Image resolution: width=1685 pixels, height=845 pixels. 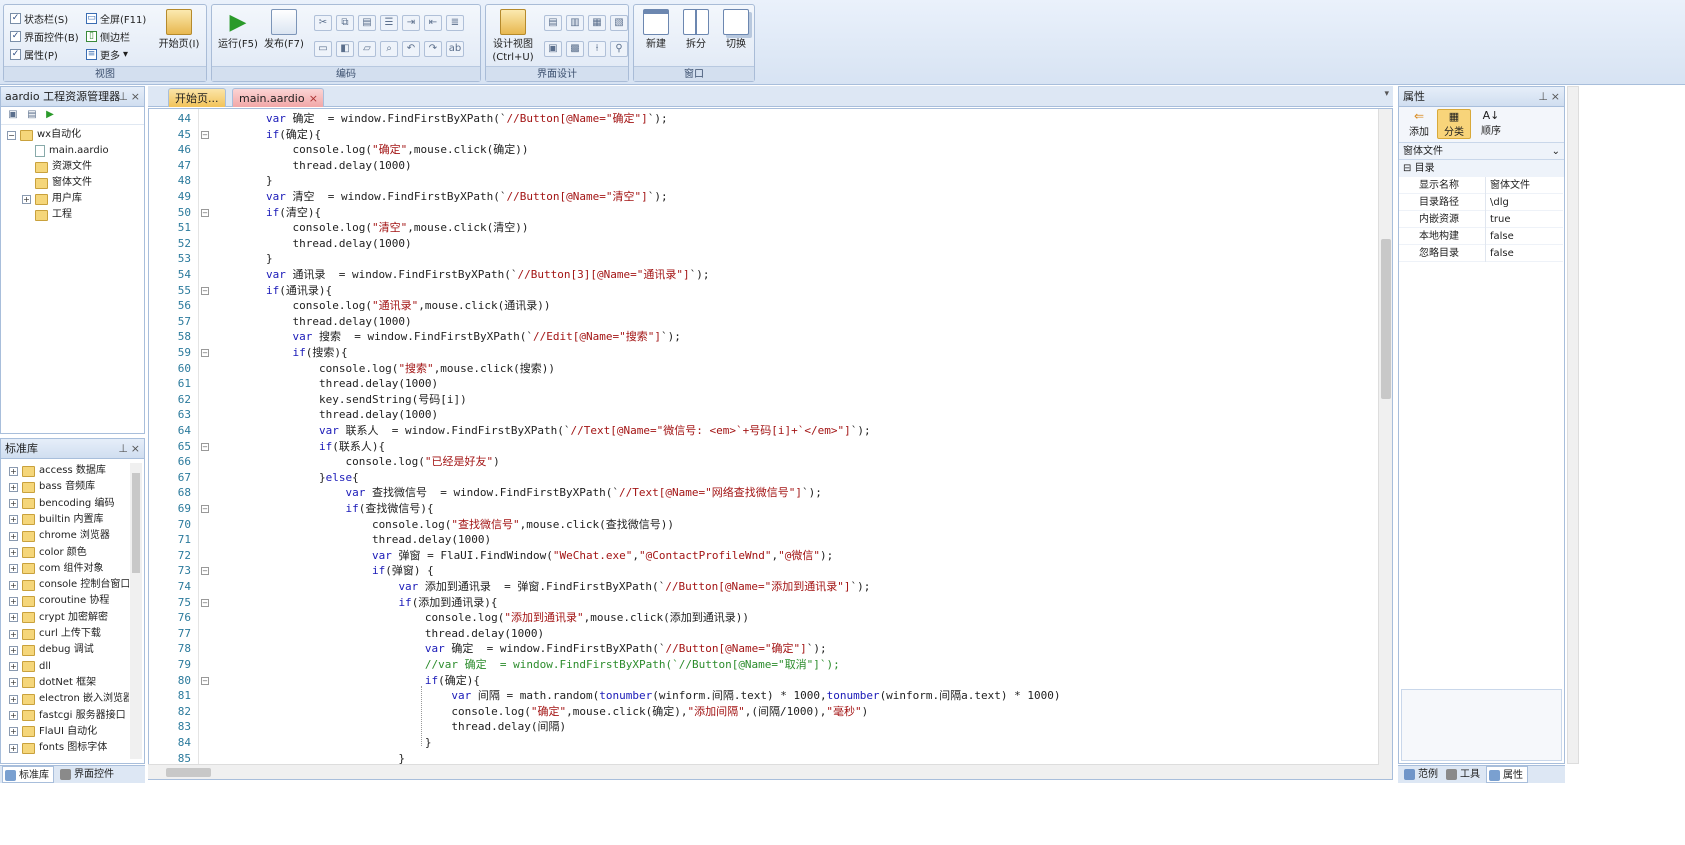 What do you see at coordinates (1454, 124) in the screenshot?
I see `category-button: ▦ 分类` at bounding box center [1454, 124].